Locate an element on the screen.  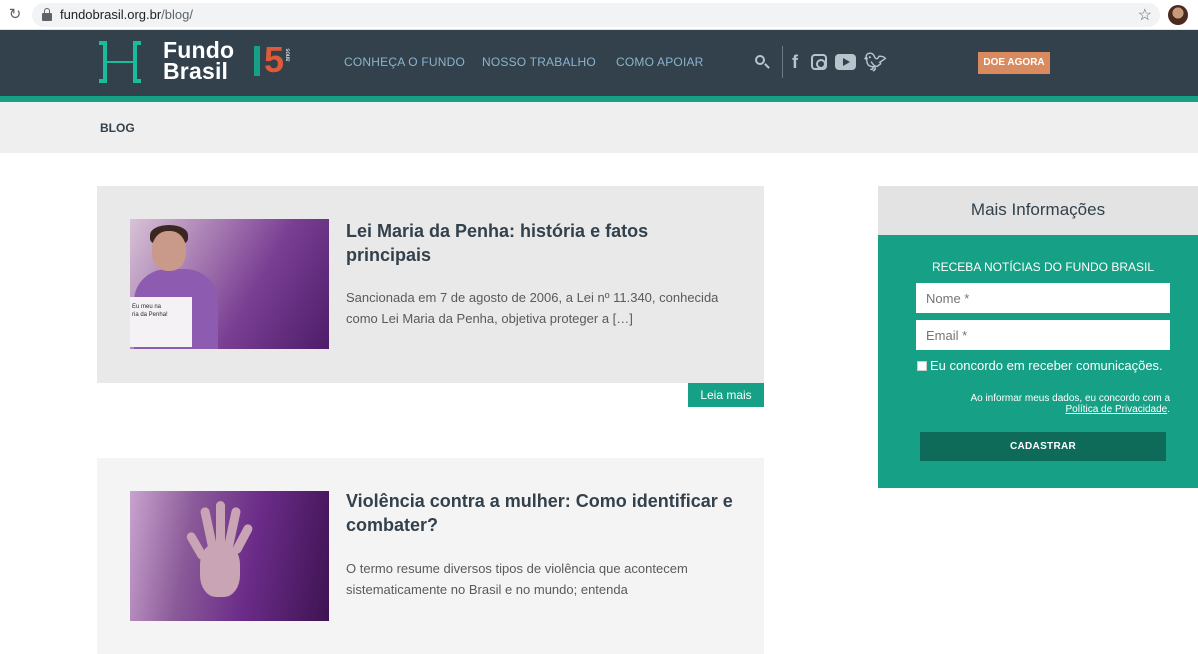
address-bar: fundobrasil.org.br/blog/ ☆ is located at coordinates (596, 15).